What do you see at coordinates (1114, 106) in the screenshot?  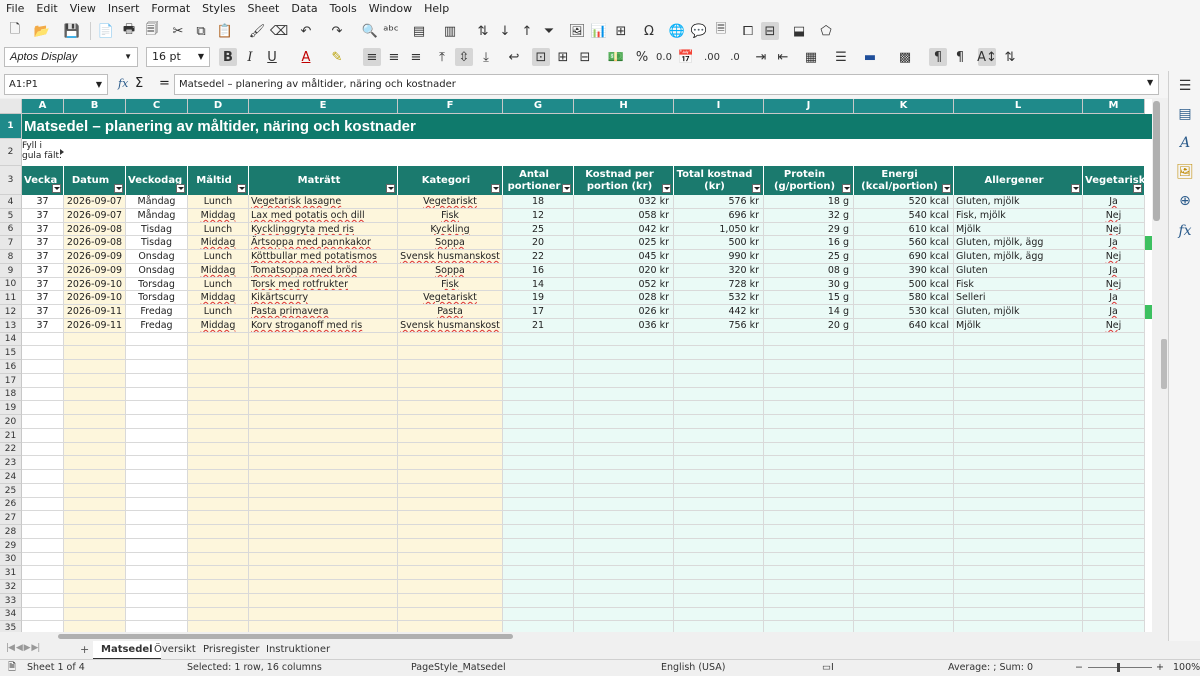 I see `column-header-m: M` at bounding box center [1114, 106].